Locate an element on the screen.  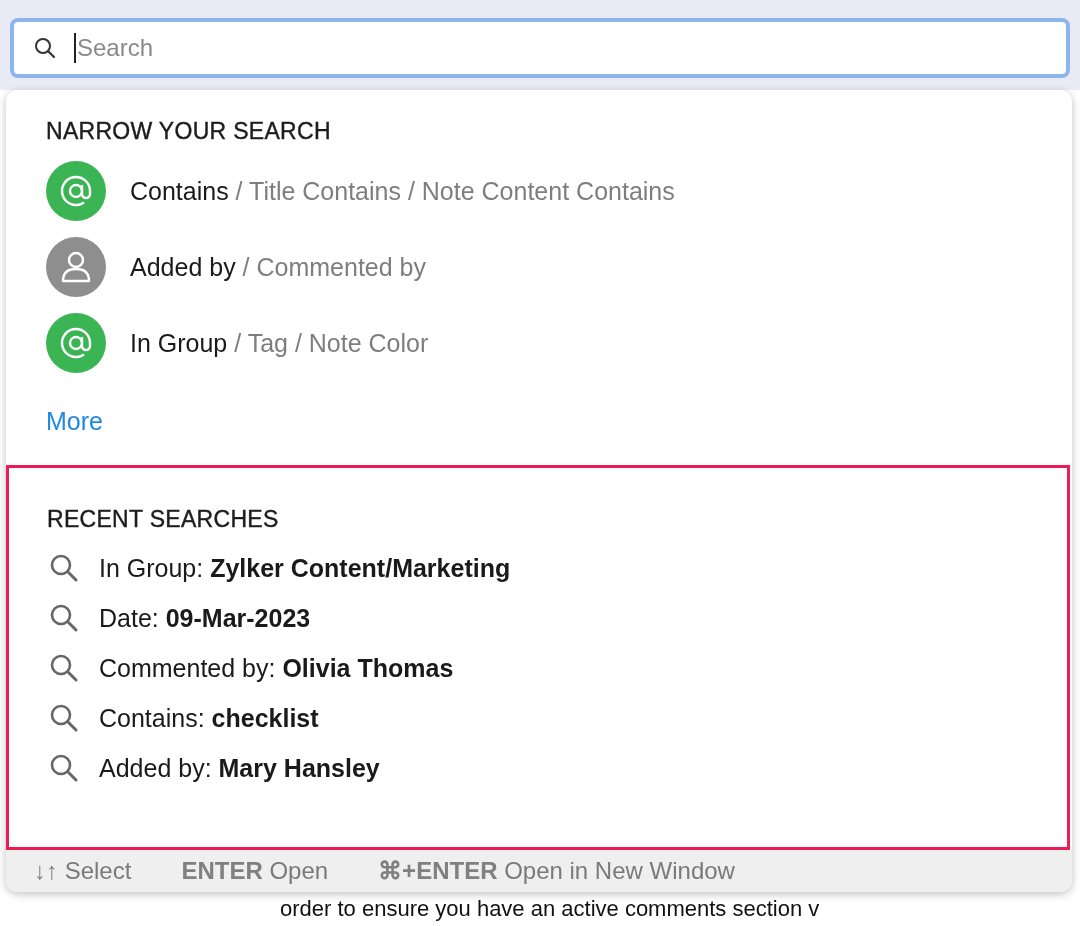
filter-option: Added by / Commented by is located at coordinates (278, 267).